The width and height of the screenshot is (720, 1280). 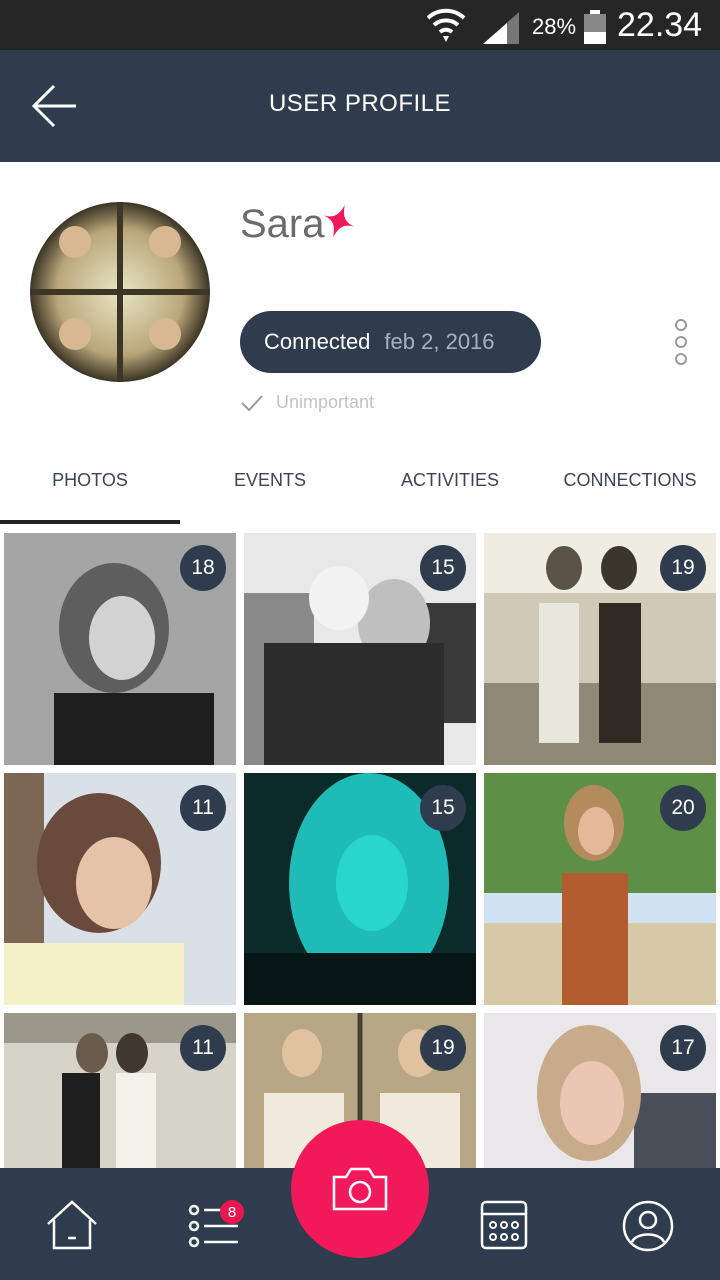 I want to click on profile-name: Sara, so click(x=282, y=224).